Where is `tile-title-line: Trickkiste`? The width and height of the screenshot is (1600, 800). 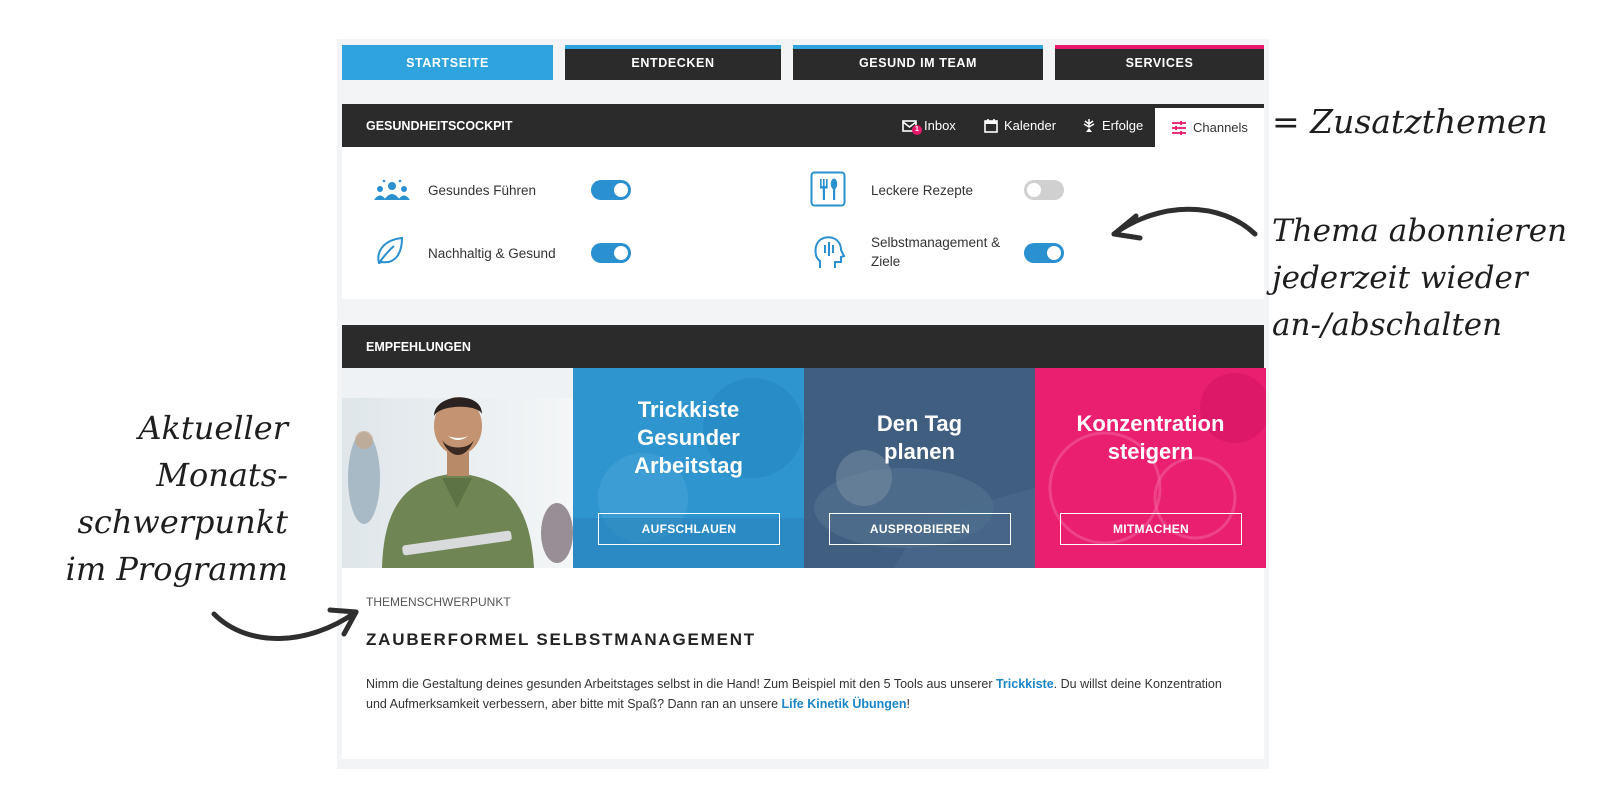
tile-title-line: Trickkiste is located at coordinates (688, 409).